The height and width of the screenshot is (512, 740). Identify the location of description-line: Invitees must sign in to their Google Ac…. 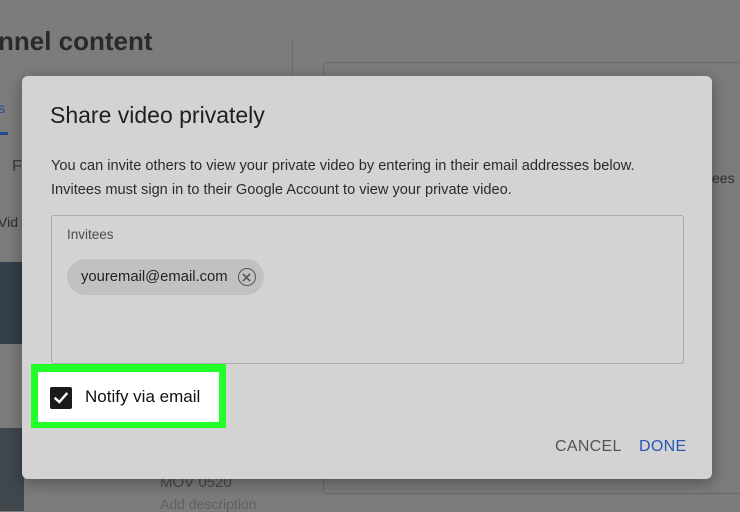
(281, 190).